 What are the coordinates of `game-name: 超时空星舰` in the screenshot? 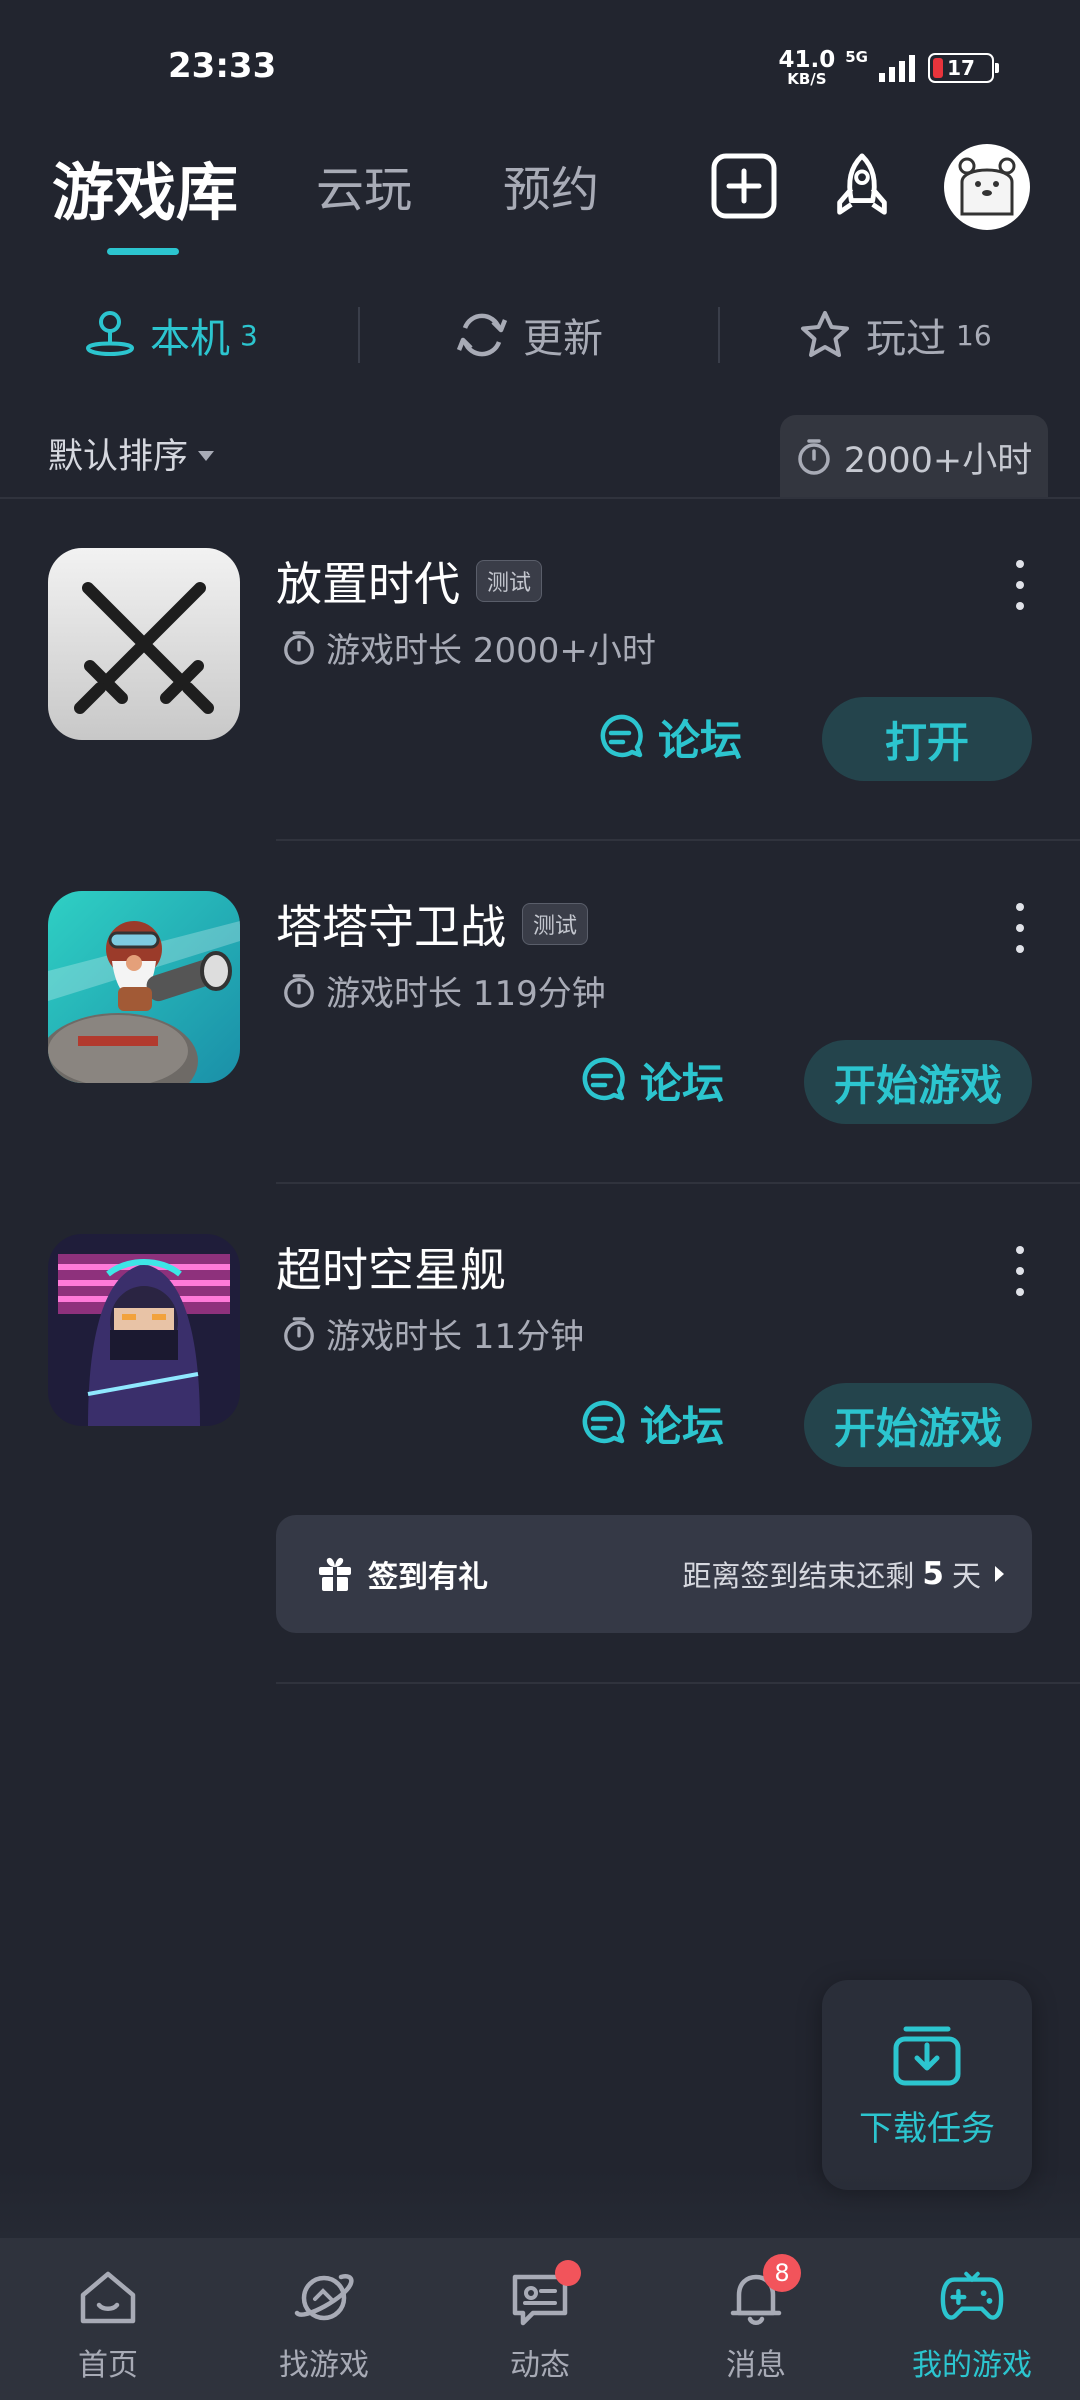 It's located at (391, 1270).